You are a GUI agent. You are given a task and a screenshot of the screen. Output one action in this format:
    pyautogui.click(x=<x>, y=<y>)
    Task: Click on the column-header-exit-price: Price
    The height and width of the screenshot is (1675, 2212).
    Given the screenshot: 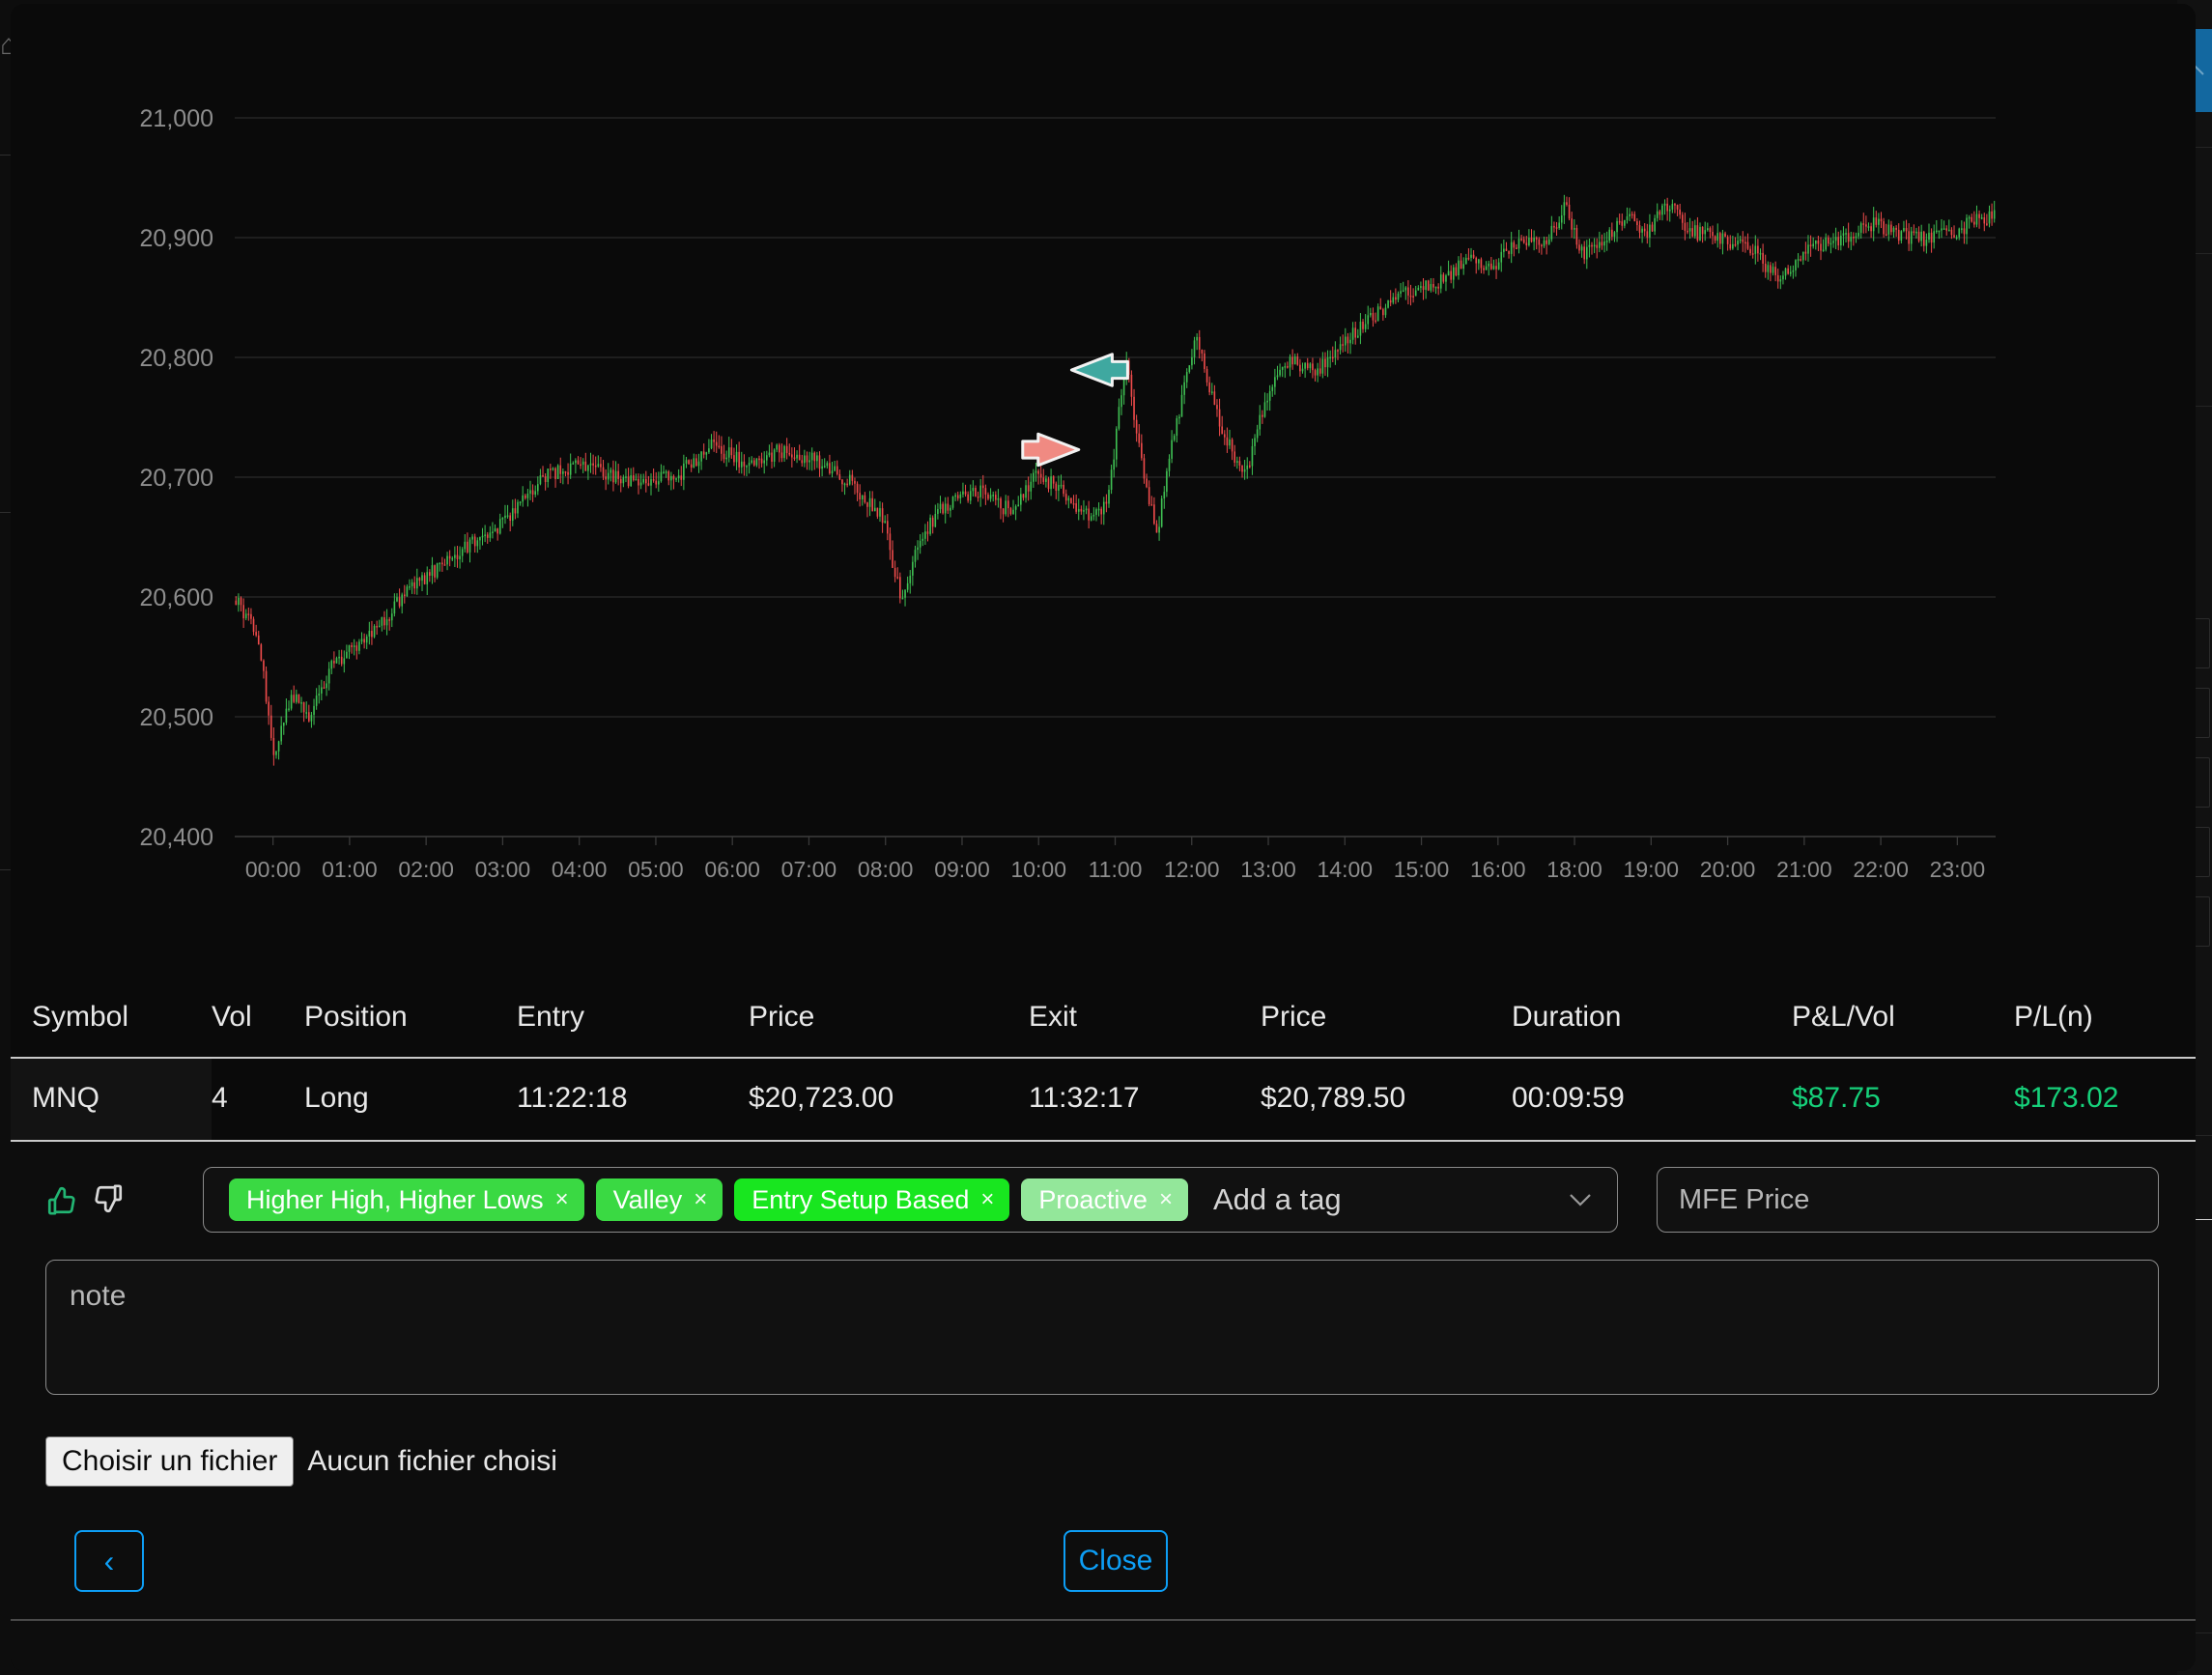 What is the action you would take?
    pyautogui.click(x=1386, y=1019)
    